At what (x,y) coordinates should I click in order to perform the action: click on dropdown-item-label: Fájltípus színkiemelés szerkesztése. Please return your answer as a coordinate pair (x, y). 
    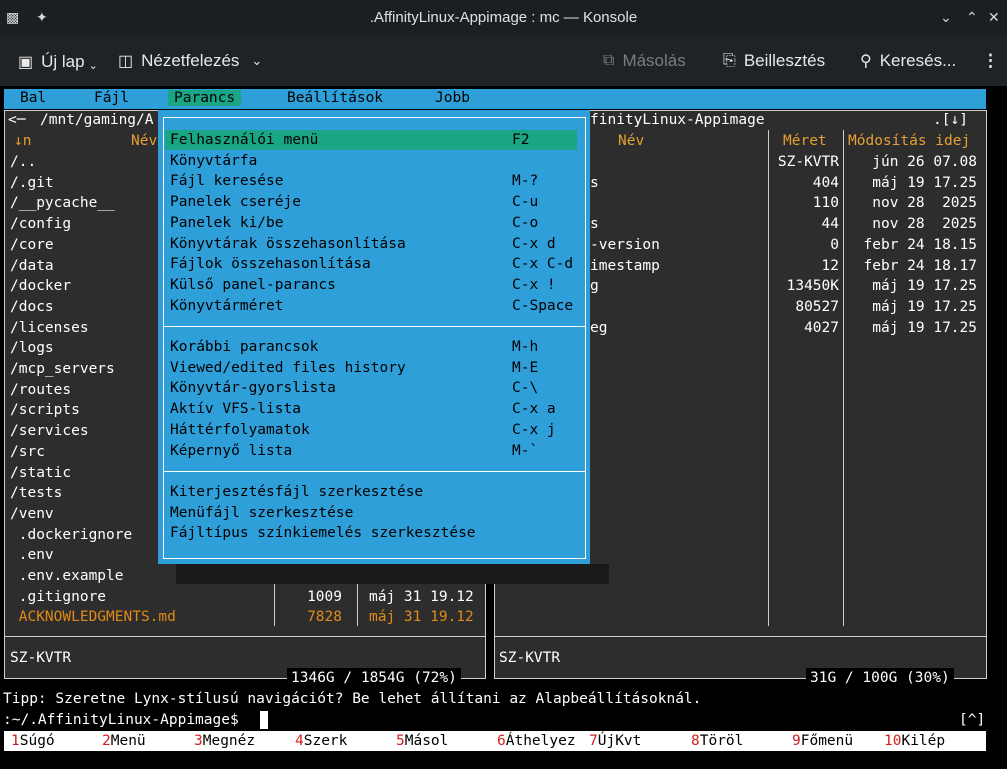
    Looking at the image, I should click on (323, 533).